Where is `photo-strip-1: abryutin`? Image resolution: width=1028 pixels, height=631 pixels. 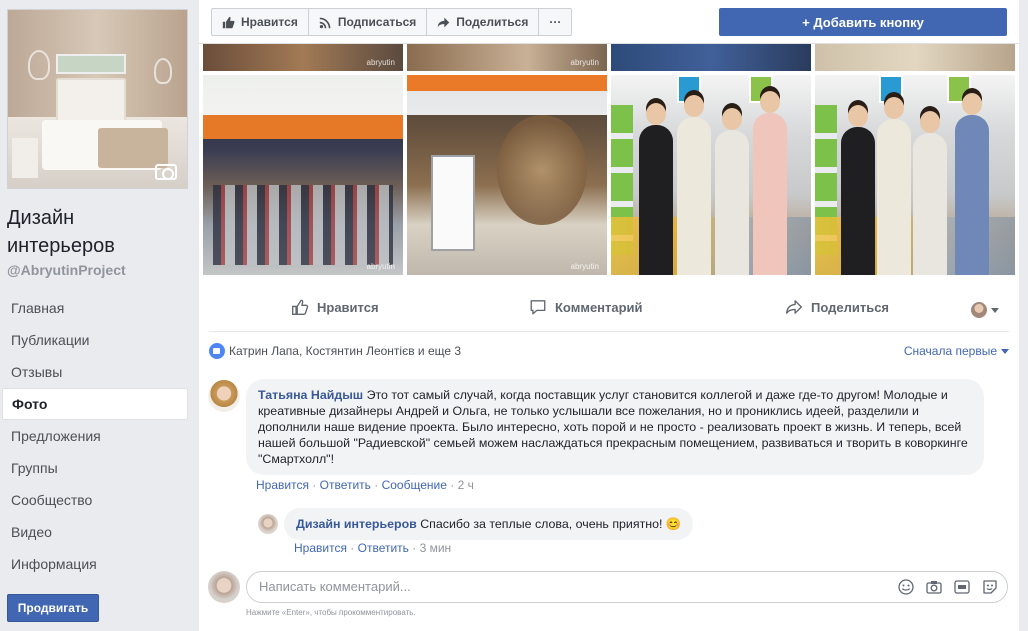
photo-strip-1: abryutin is located at coordinates (303, 57).